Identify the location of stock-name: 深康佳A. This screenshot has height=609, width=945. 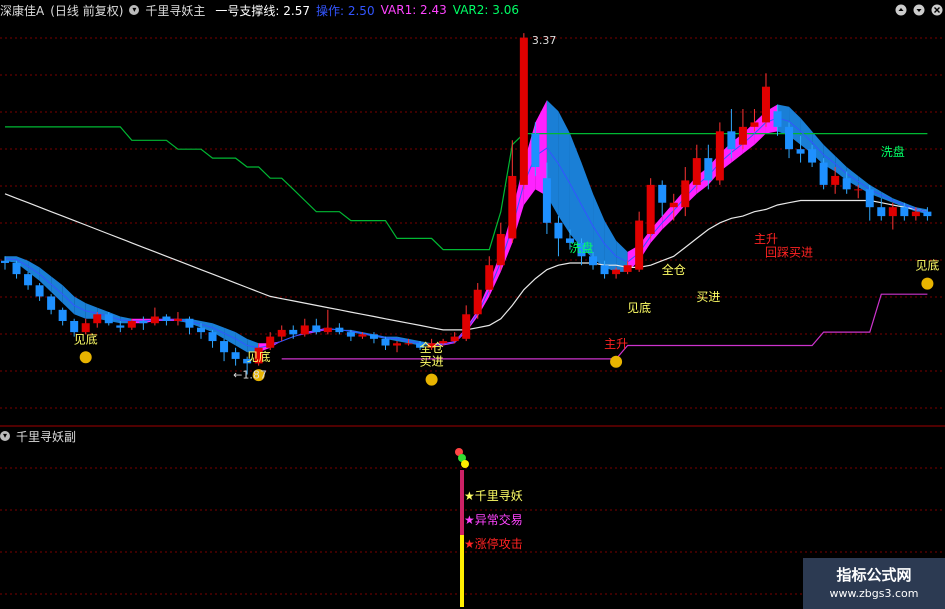
(22, 10).